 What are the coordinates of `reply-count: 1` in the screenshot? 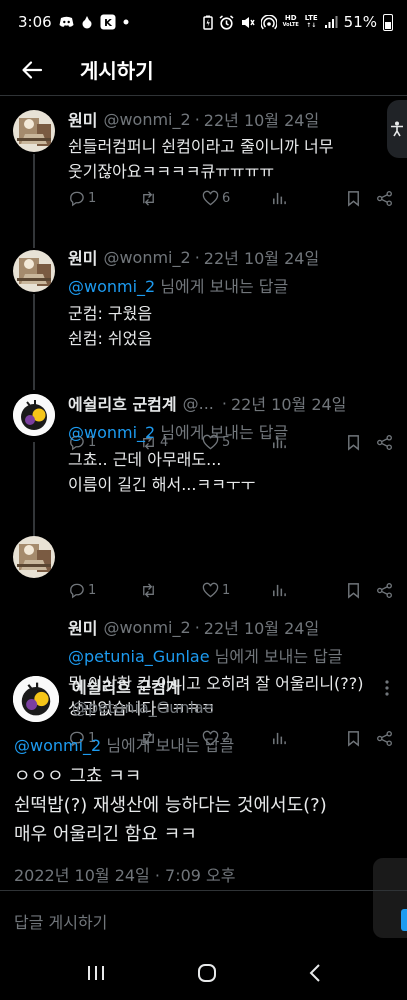 It's located at (92, 198).